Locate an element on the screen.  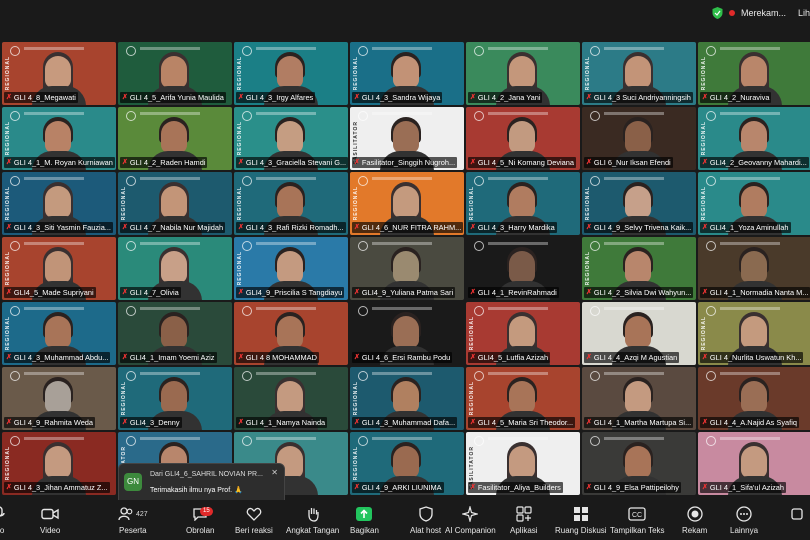
participant-tile: REGIONAL ✗ GLI 4_3_Sandra Wijaya is located at coordinates (407, 73).